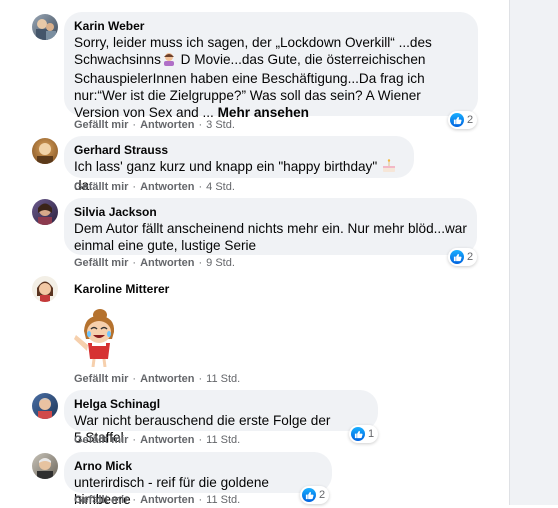 This screenshot has height=508, width=558. What do you see at coordinates (169, 61) in the screenshot?
I see `facepalm-emoji-icon` at bounding box center [169, 61].